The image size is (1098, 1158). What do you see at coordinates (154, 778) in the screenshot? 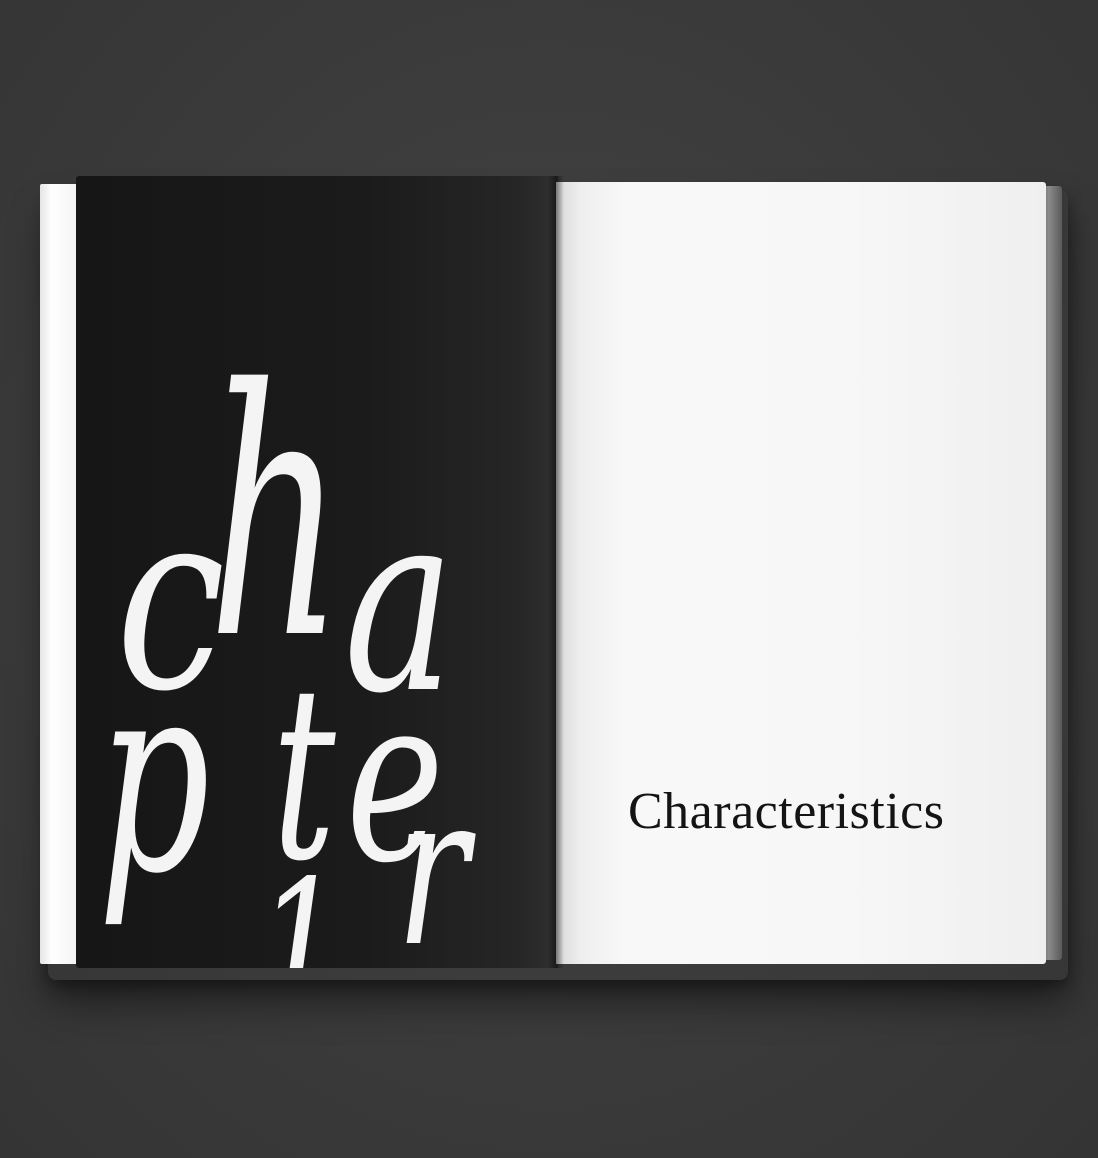
I see `chapter-letter-p: p` at bounding box center [154, 778].